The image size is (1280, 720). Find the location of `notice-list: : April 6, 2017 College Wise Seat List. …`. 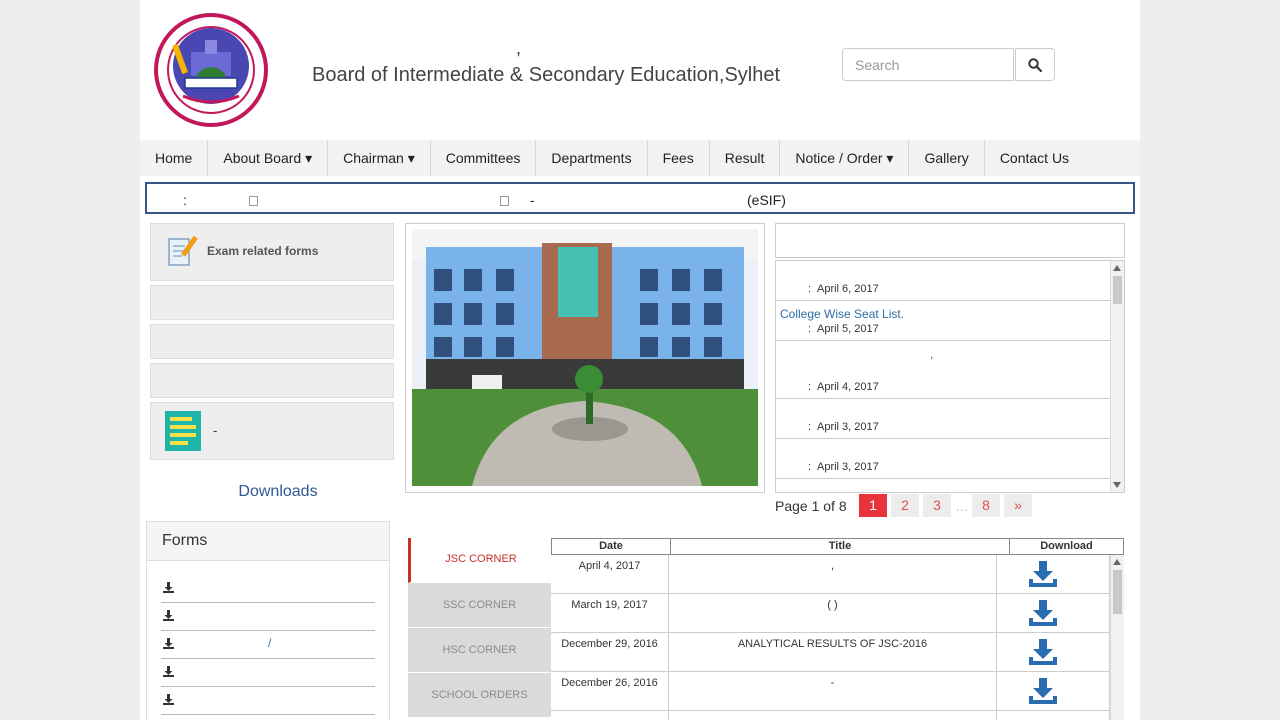

notice-list: : April 6, 2017 College Wise Seat List. … is located at coordinates (950, 376).